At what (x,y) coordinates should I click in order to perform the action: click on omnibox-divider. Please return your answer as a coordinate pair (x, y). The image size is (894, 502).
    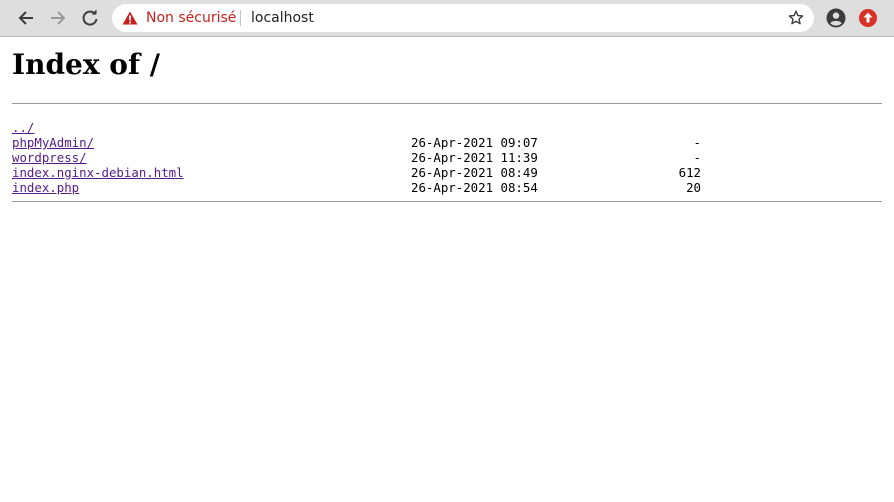
    Looking at the image, I should click on (240, 18).